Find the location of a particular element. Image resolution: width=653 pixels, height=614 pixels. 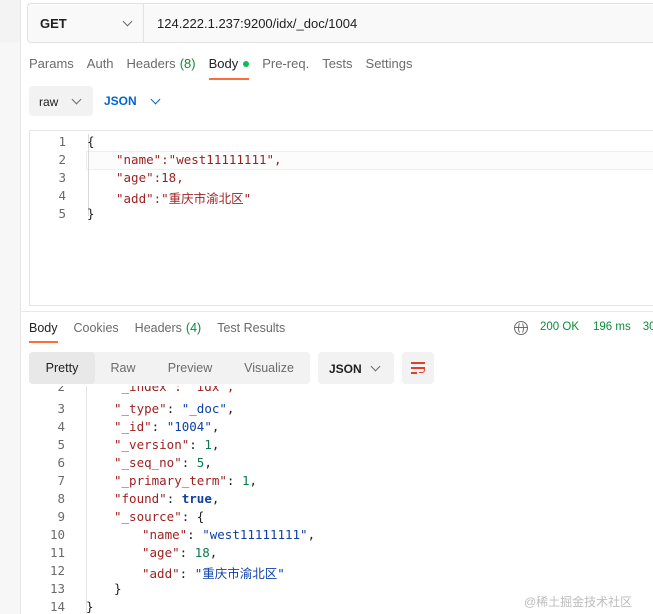

line-number: 7 is located at coordinates (61, 480).